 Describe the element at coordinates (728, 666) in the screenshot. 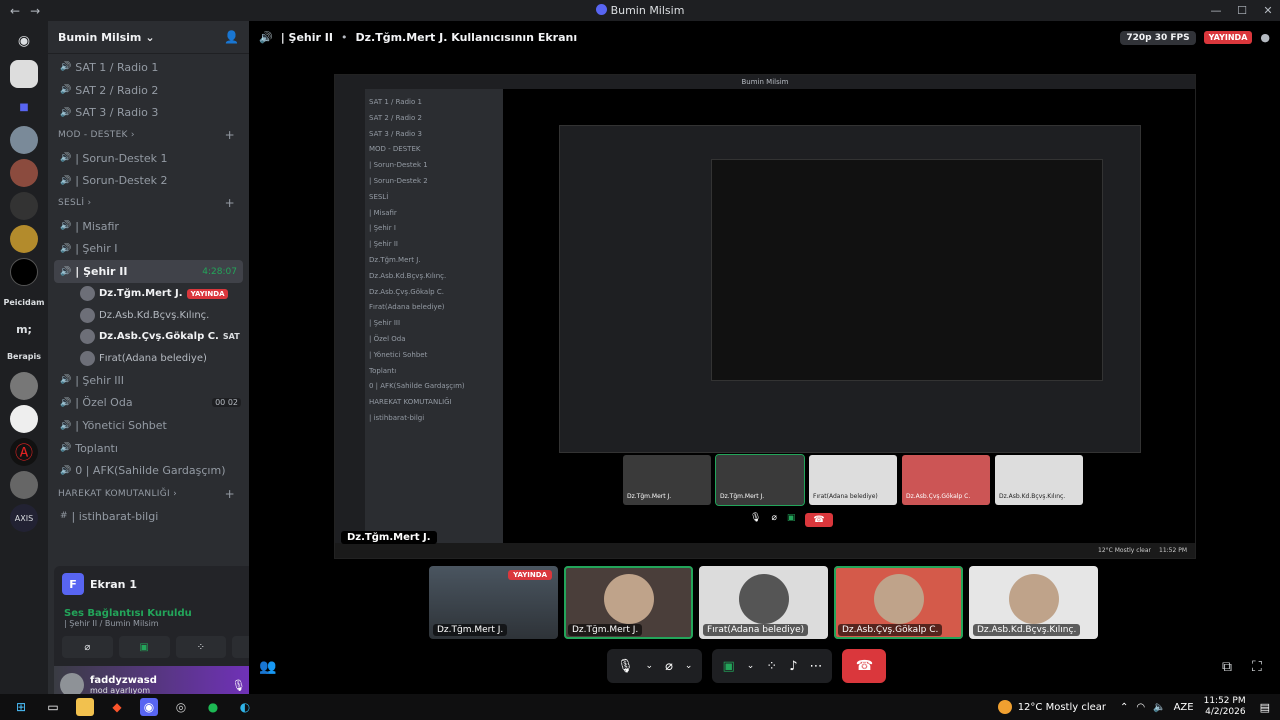

I see `screen-share-icon: ▣` at that location.